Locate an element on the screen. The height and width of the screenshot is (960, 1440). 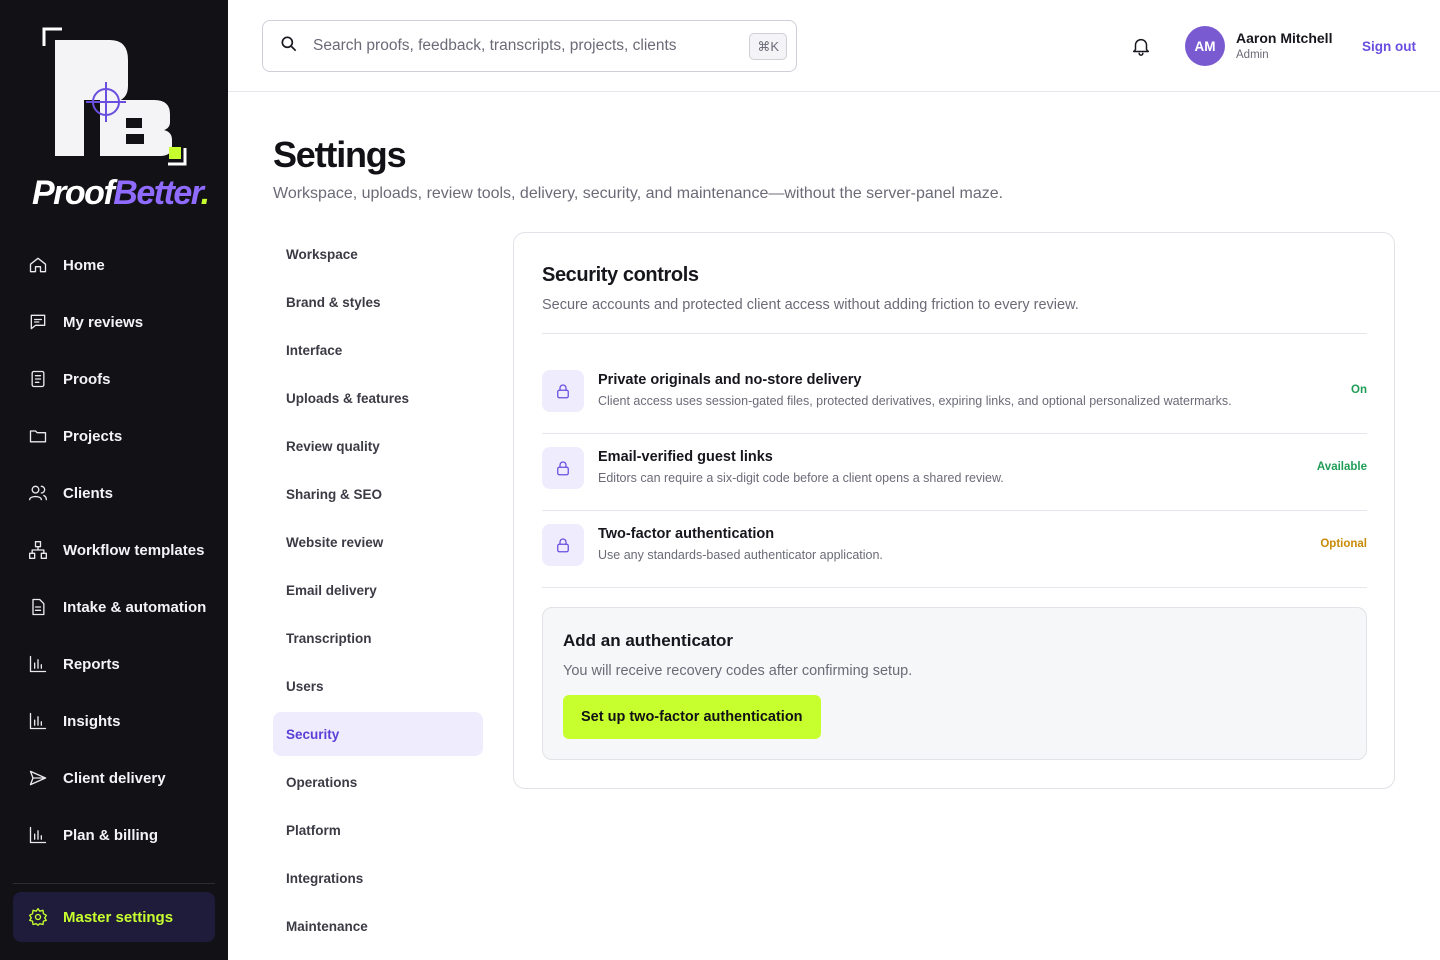
status-badge: Optional is located at coordinates (1343, 544).